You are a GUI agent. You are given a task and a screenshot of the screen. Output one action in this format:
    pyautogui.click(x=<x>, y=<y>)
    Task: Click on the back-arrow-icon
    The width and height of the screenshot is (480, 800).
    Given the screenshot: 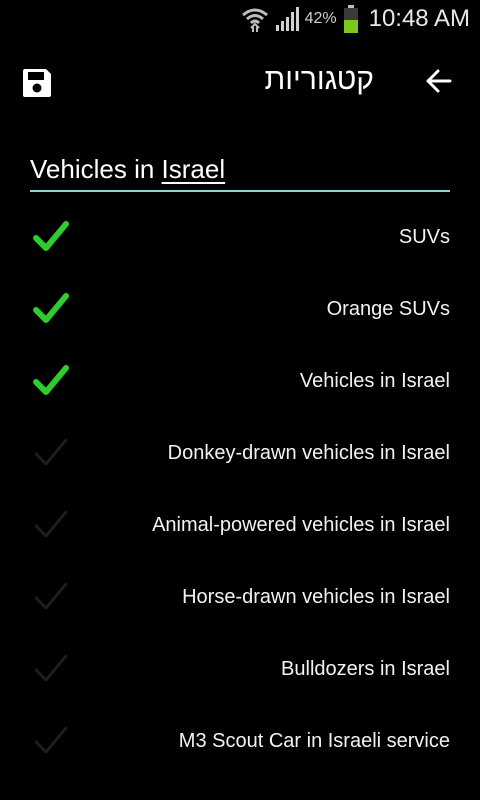 What is the action you would take?
    pyautogui.click(x=439, y=81)
    